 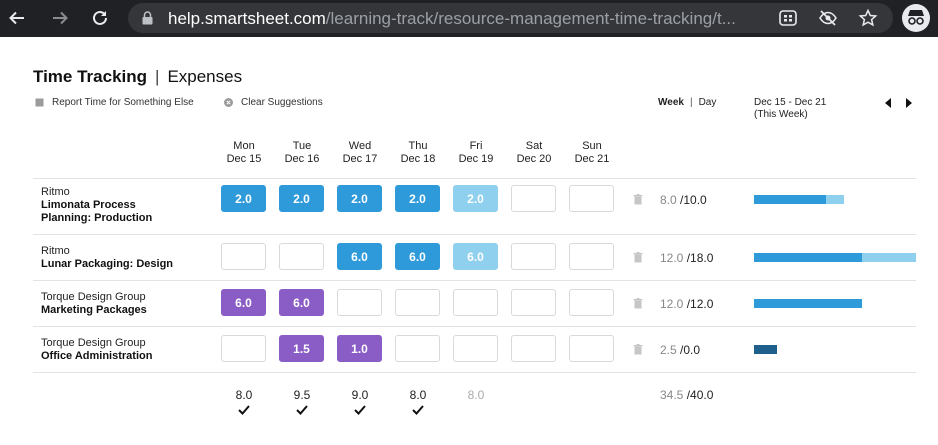 I want to click on clear-suggestions-button: Clear Suggestions, so click(x=273, y=102).